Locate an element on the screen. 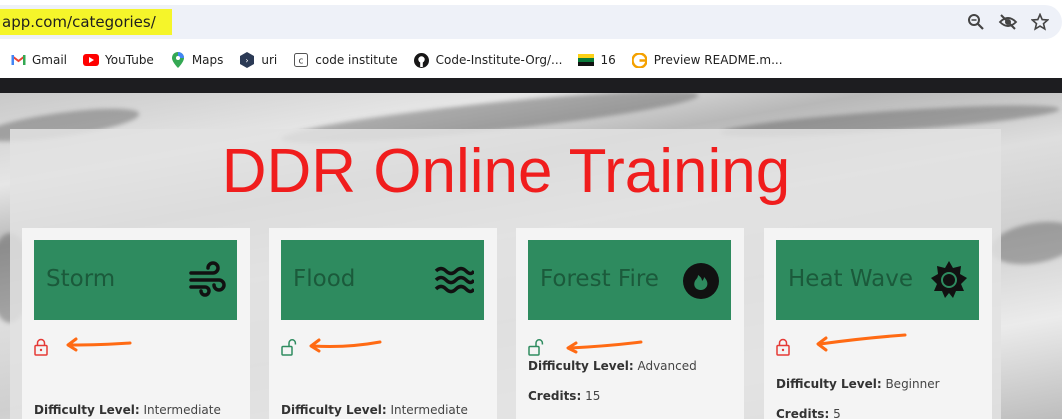 The image size is (1062, 419). star-icon is located at coordinates (1040, 22).